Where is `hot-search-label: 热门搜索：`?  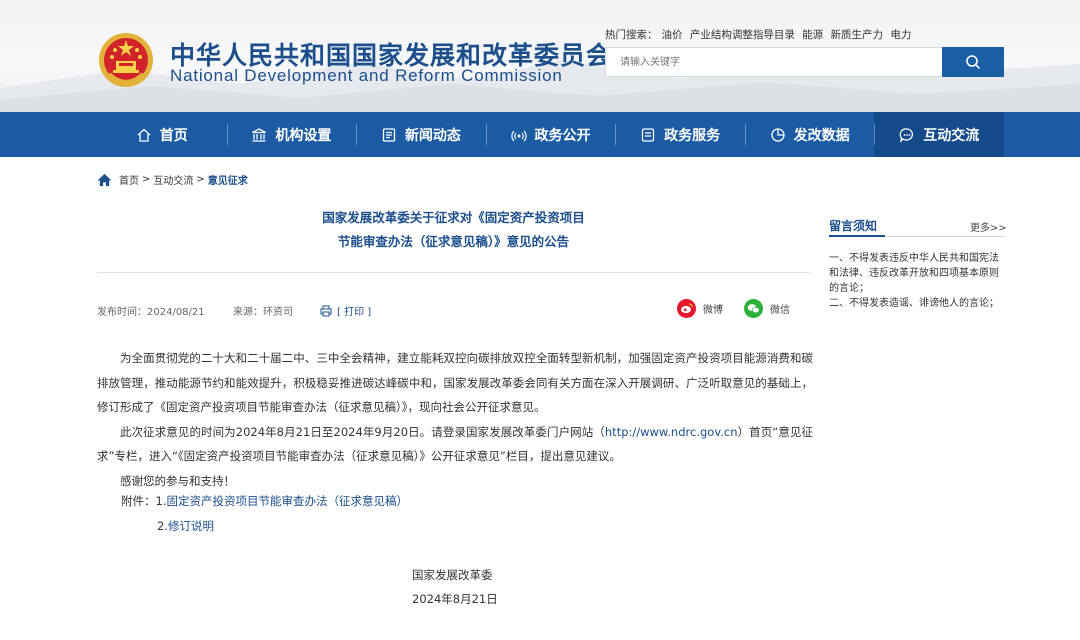
hot-search-label: 热门搜索： is located at coordinates (631, 35).